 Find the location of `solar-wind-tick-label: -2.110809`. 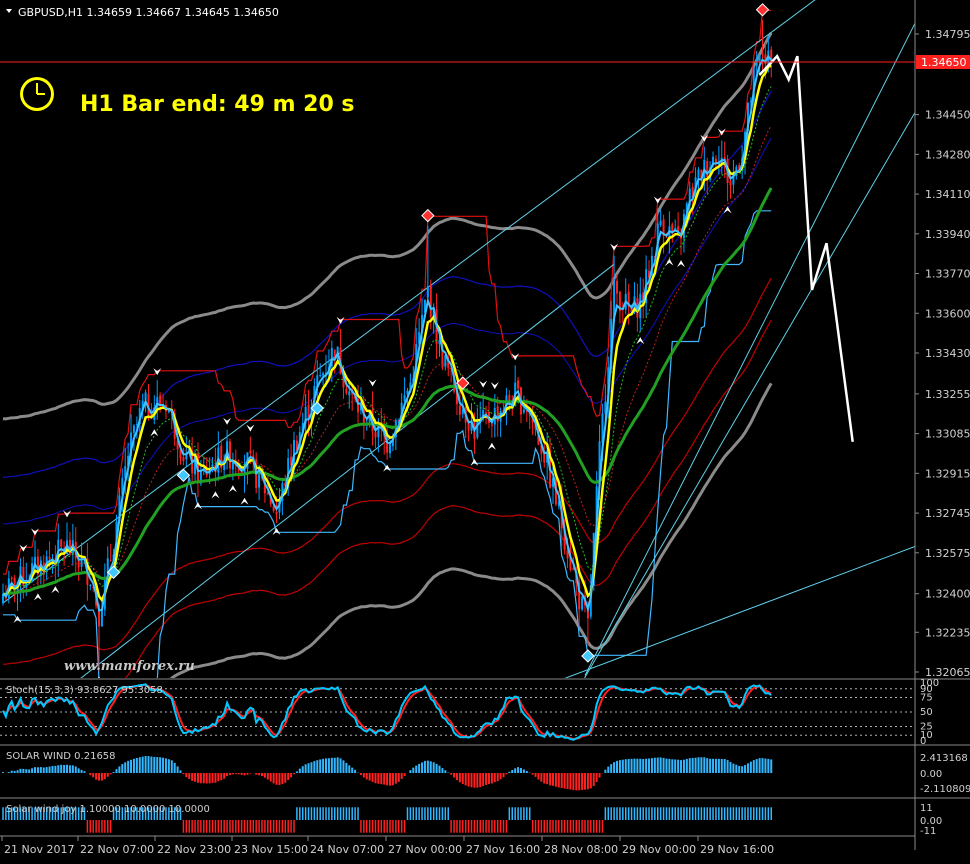

solar-wind-tick-label: -2.110809 is located at coordinates (945, 789).